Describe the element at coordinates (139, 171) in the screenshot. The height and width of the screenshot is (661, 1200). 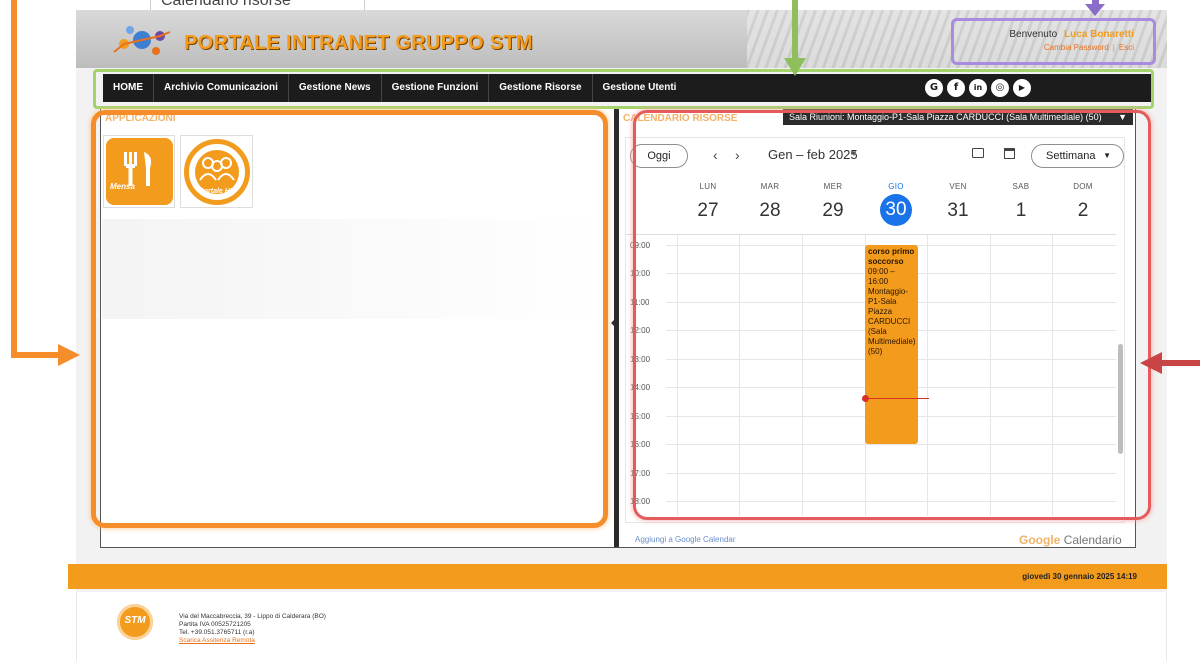
I see `app-mensa: Mensa` at that location.